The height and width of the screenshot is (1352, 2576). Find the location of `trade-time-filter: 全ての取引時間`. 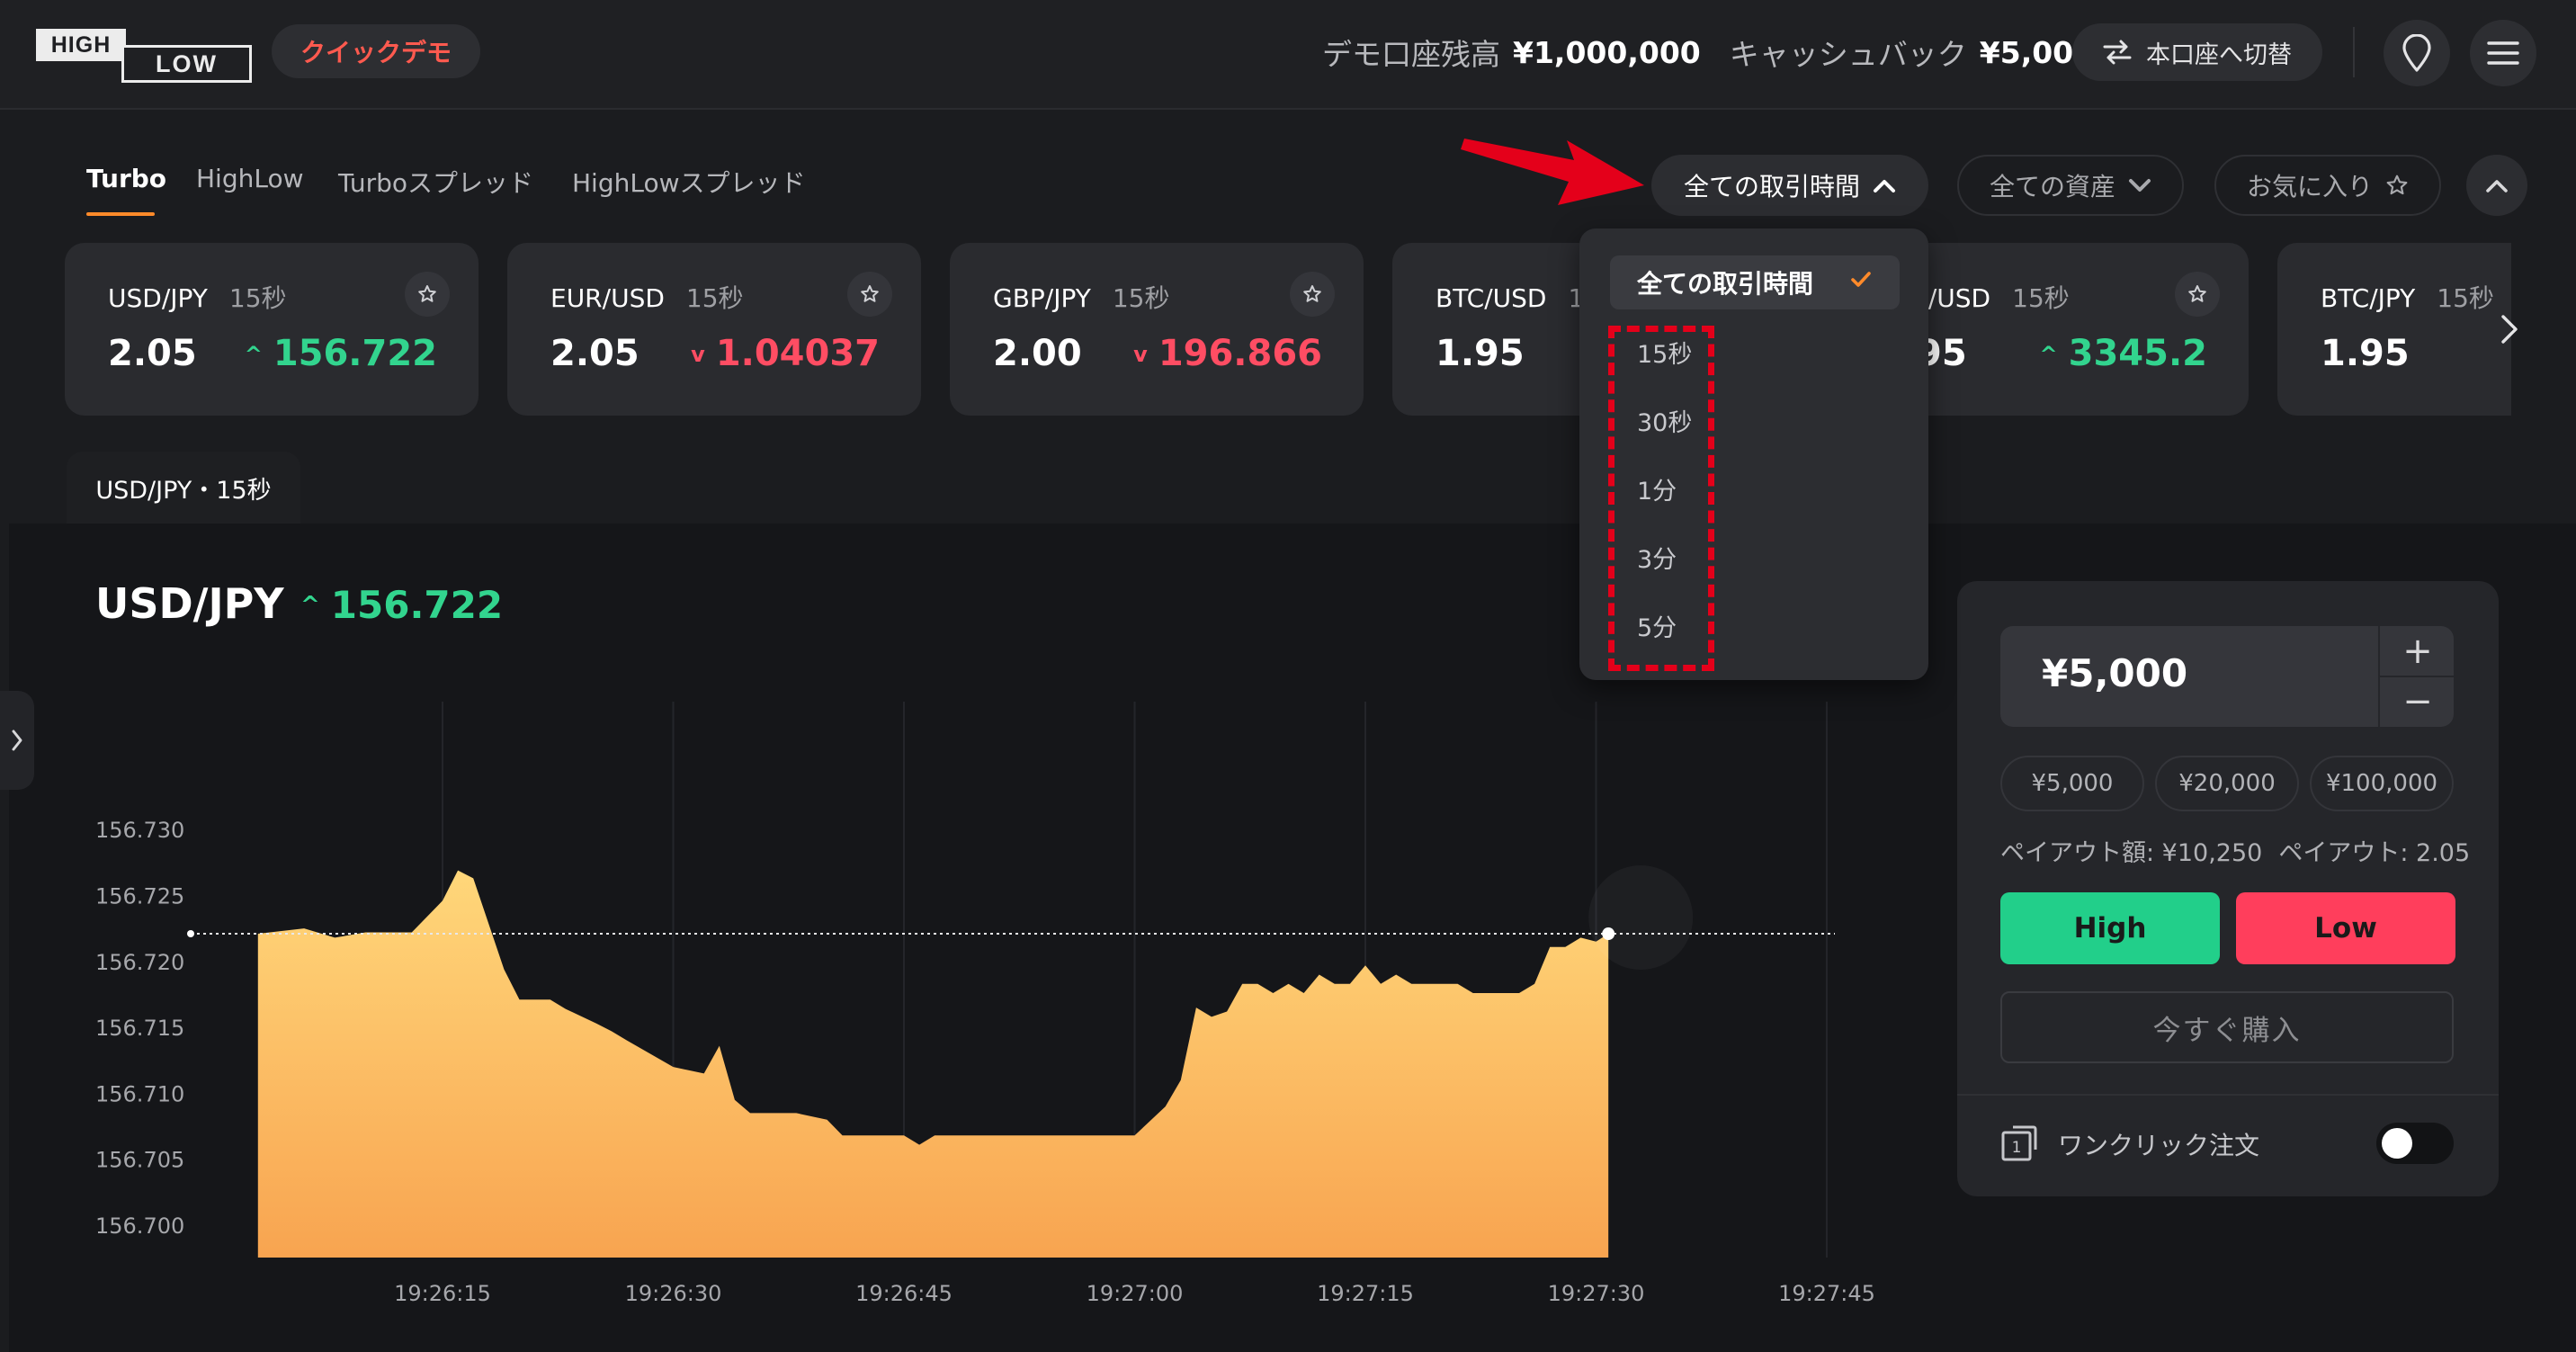

trade-time-filter: 全ての取引時間 is located at coordinates (1789, 186).